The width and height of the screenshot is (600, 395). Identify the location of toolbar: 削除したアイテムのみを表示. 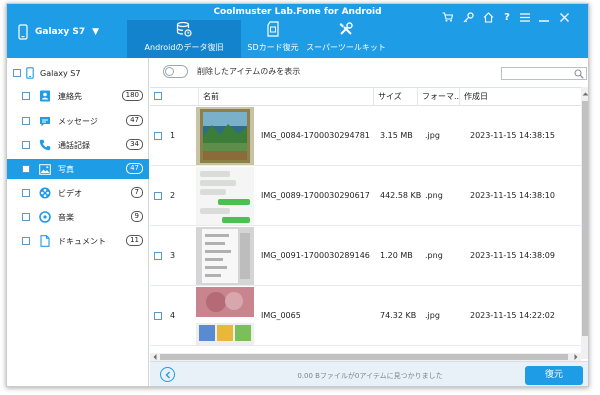
(369, 71).